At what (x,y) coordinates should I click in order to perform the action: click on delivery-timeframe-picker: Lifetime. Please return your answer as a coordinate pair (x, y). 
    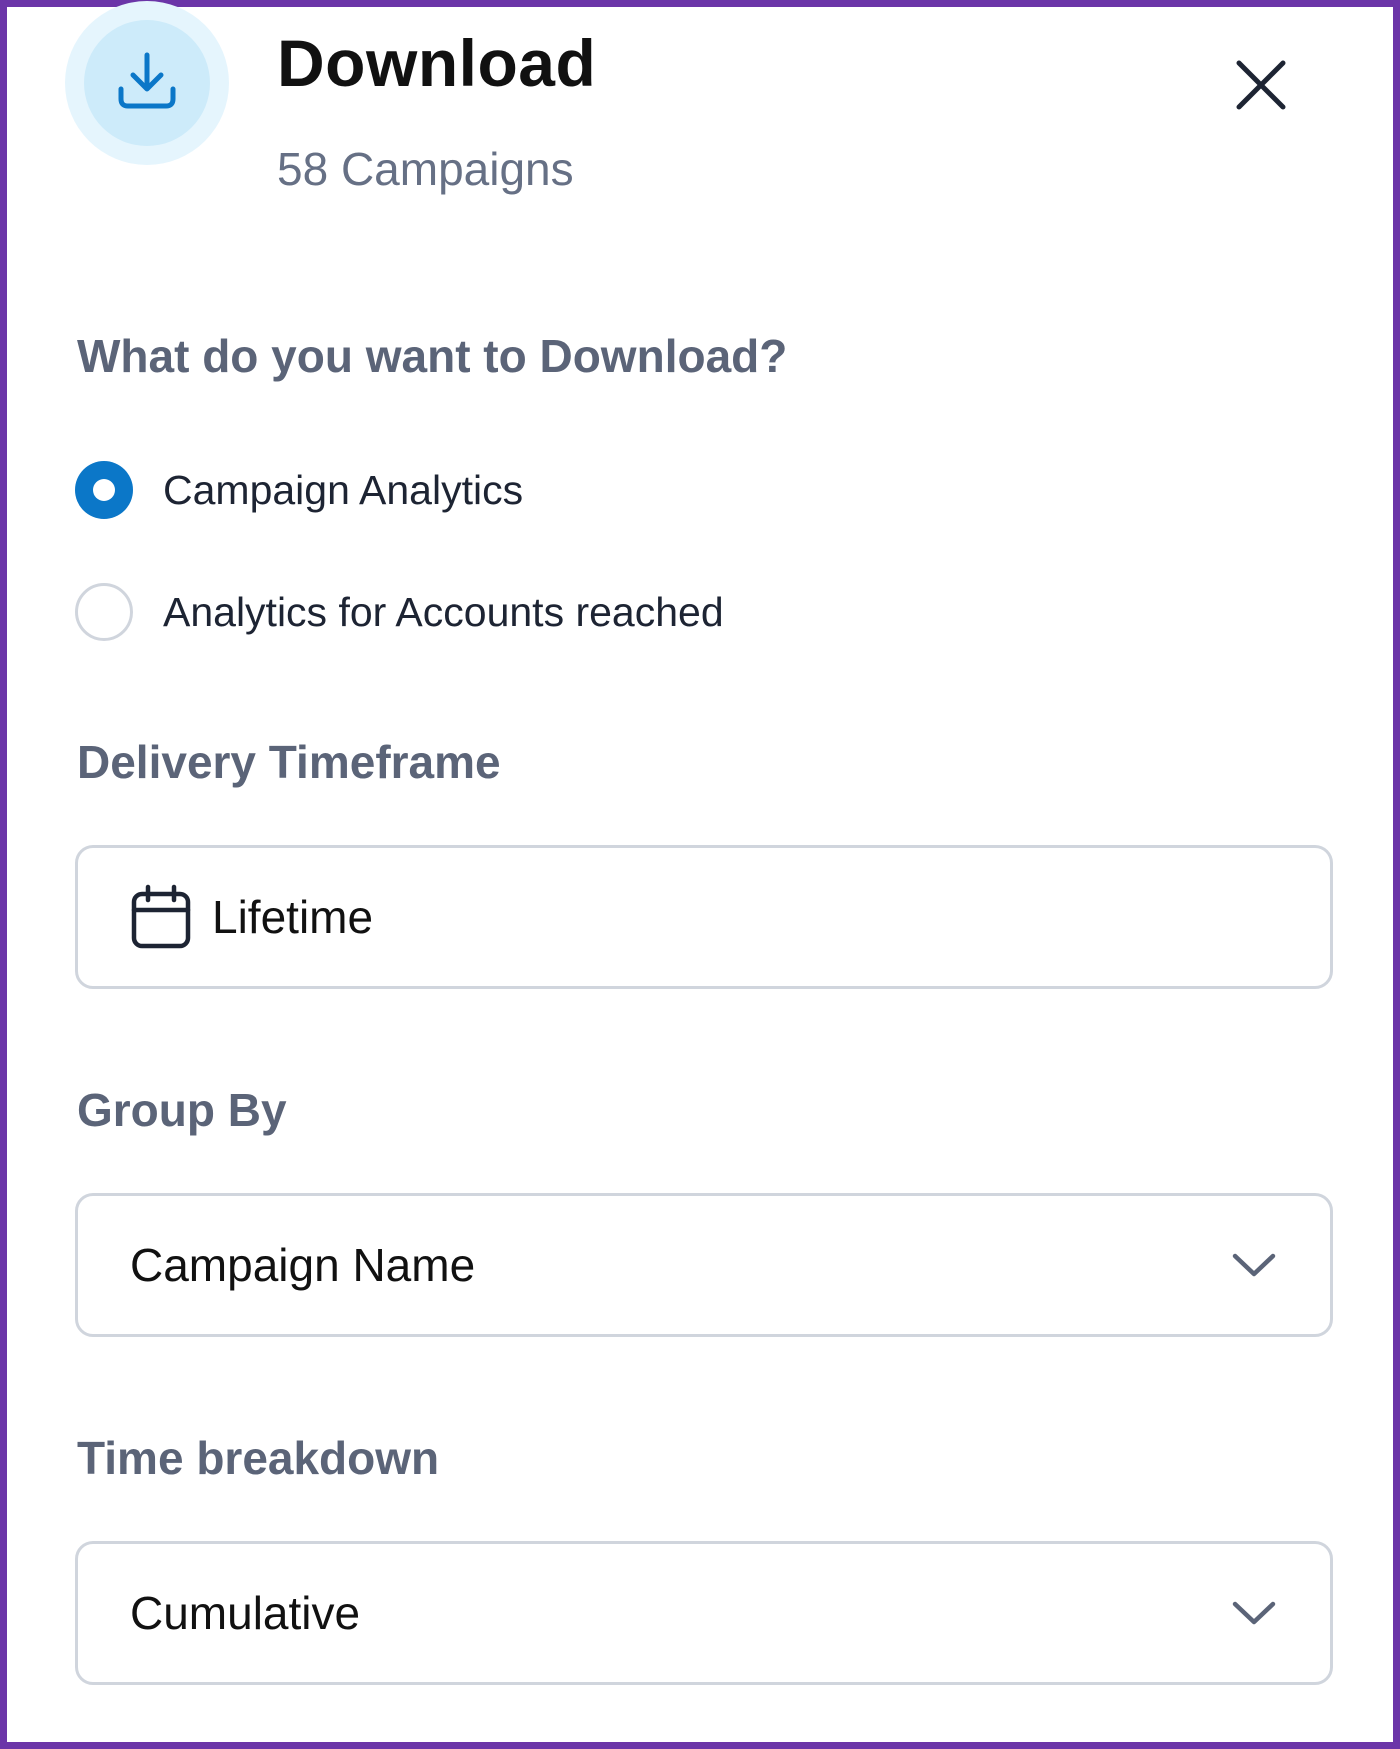
    Looking at the image, I should click on (704, 917).